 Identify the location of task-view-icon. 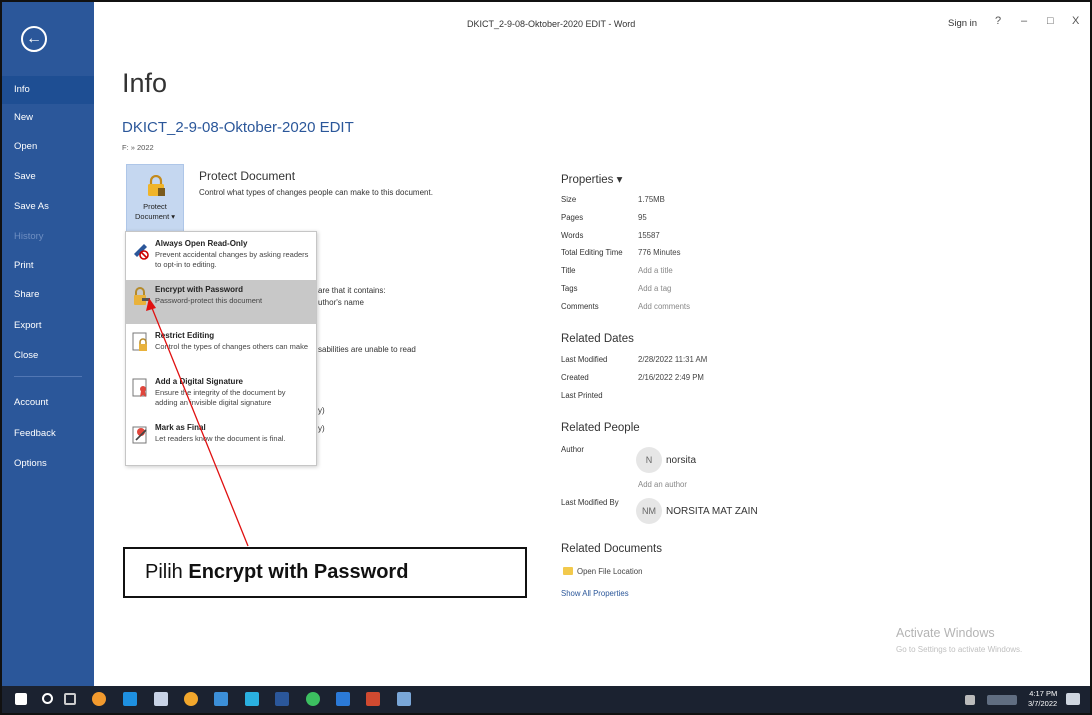
(70, 699).